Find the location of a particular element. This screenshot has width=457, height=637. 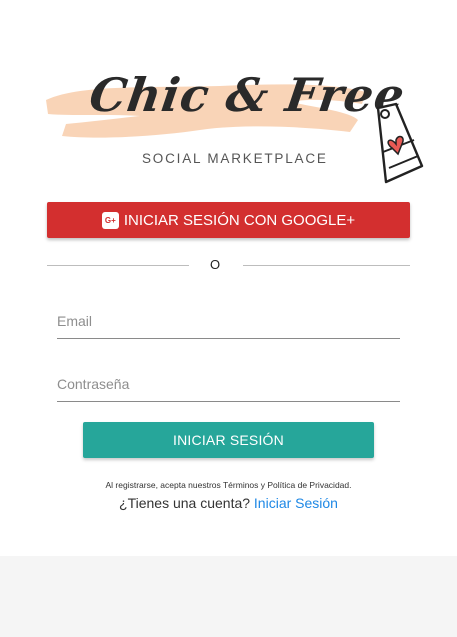

brand-tagline: SOCIAL MARKETPLACE is located at coordinates (235, 158).